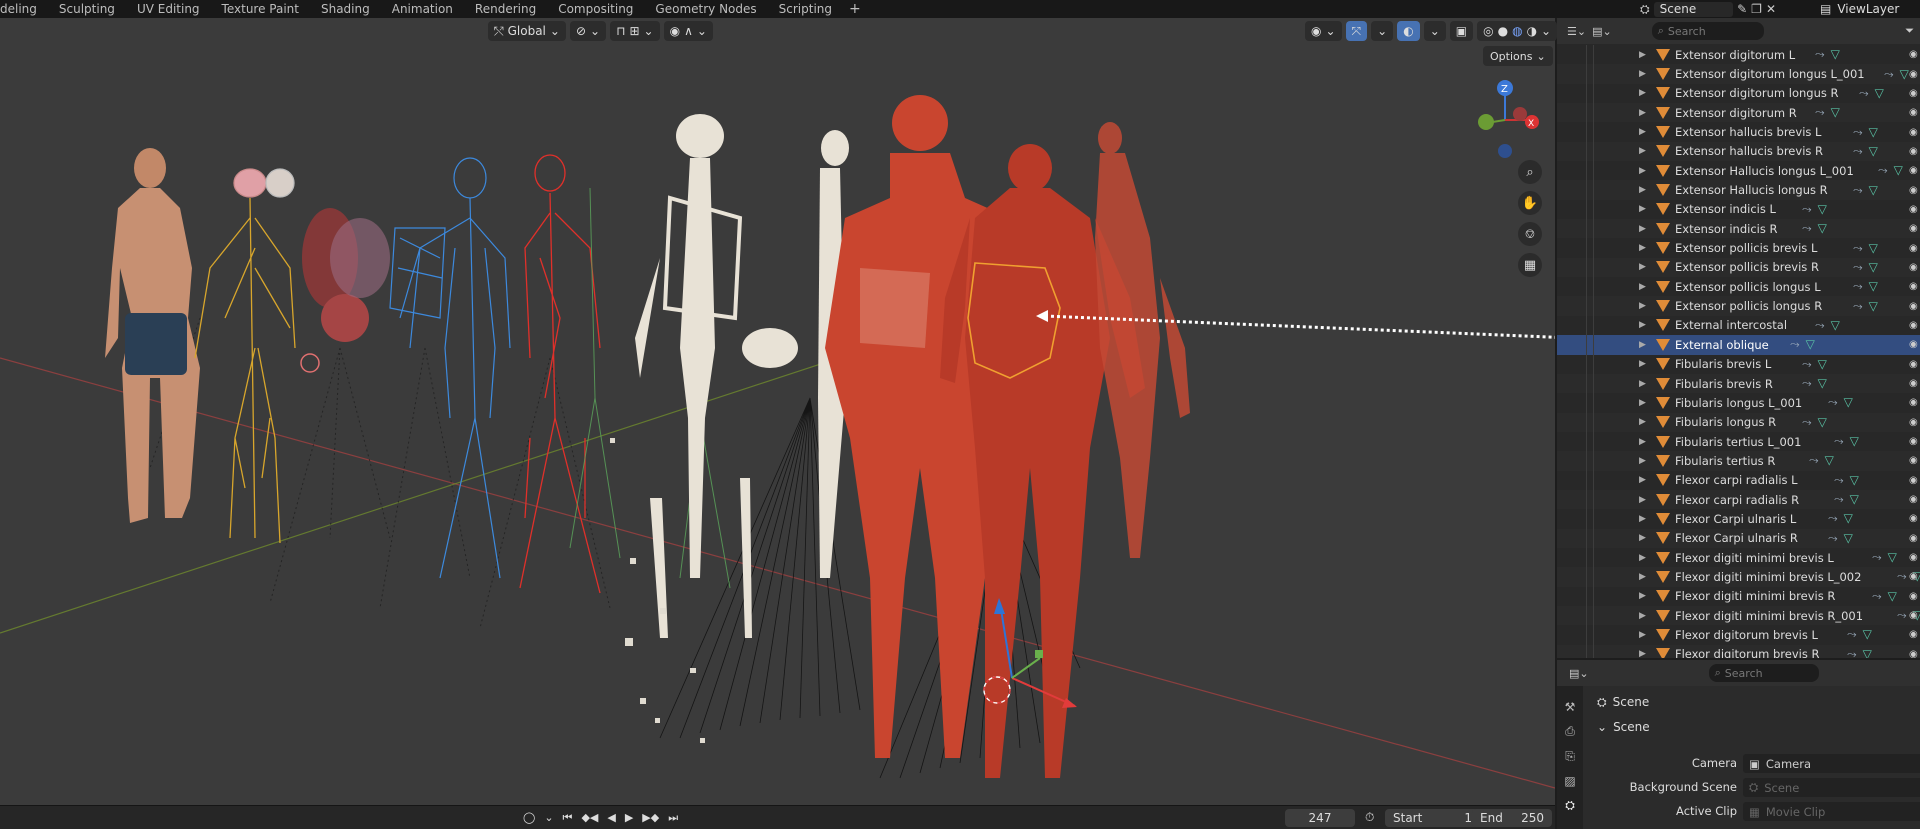 The image size is (1920, 829). I want to click on outliner-item-name: Fibularis longus R, so click(1725, 422).